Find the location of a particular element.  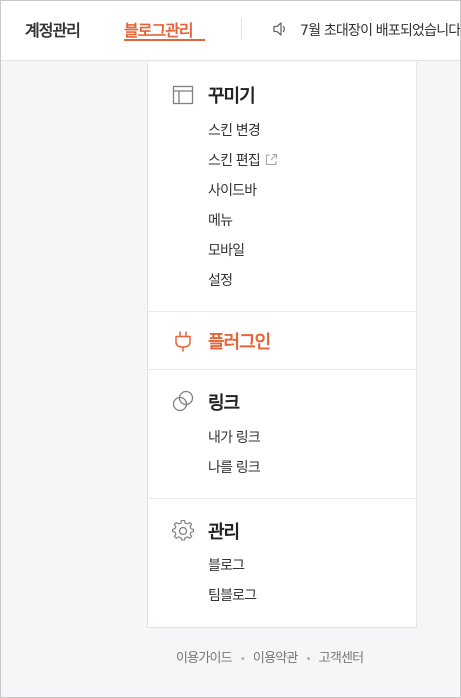

menu-item-edit-skin: 스킨 편집 is located at coordinates (243, 160).